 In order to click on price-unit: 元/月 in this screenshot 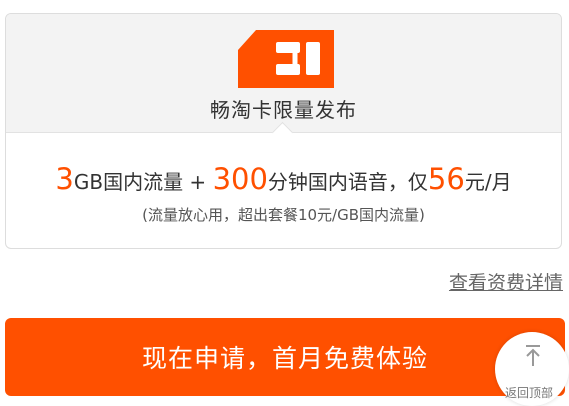, I will do `click(488, 182)`.